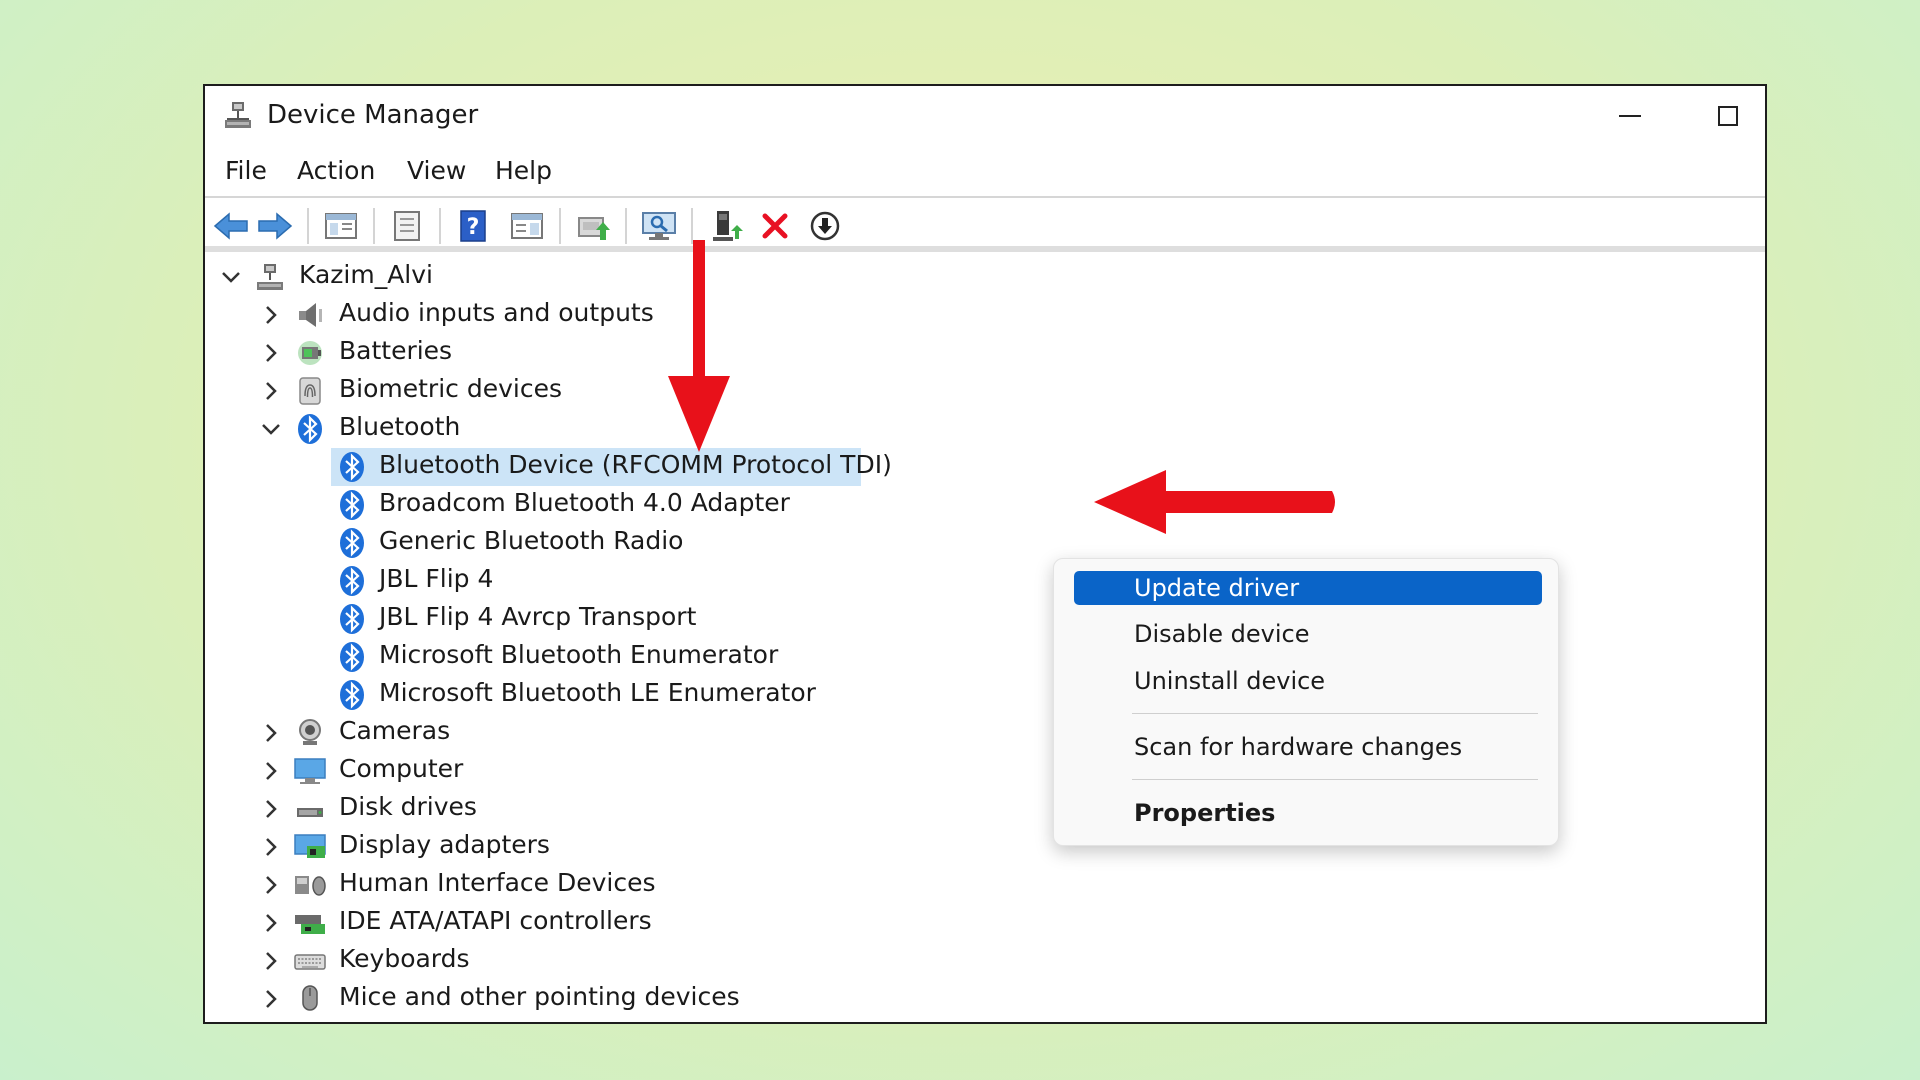 This screenshot has height=1080, width=1920. I want to click on category-label: Mice and other pointing devices, so click(539, 996).